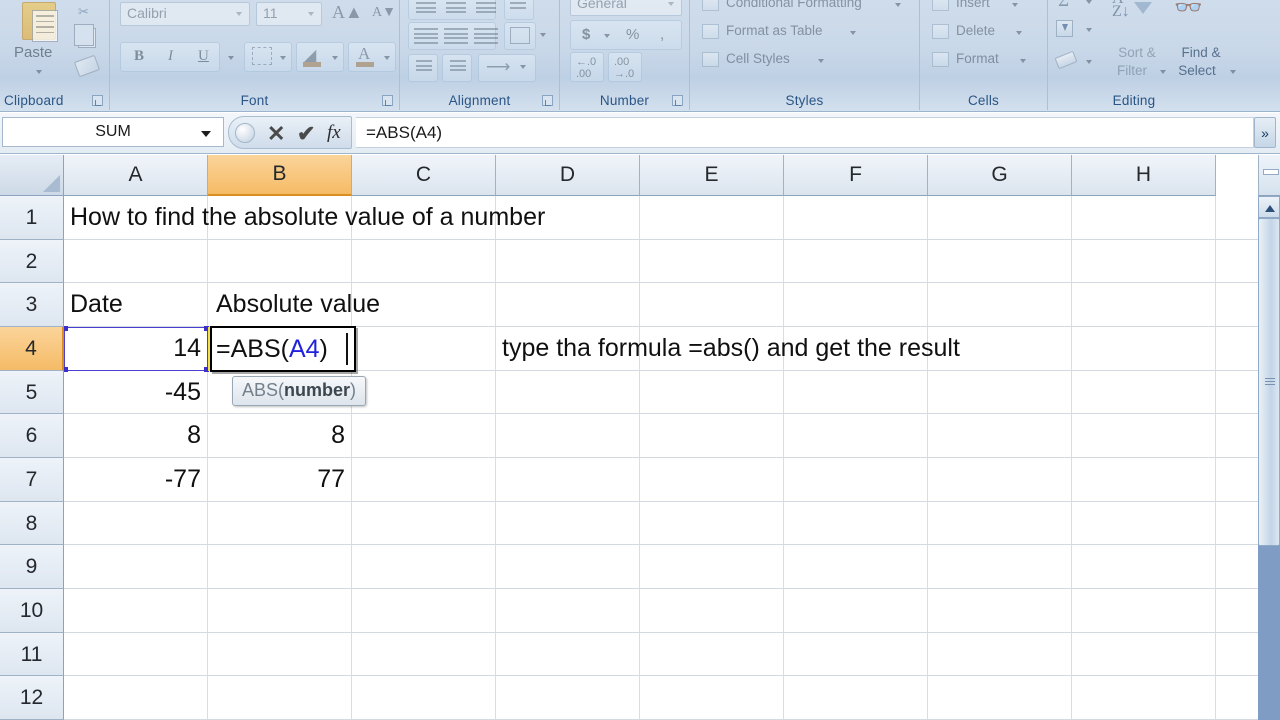  I want to click on align-top-icon, so click(426, 9).